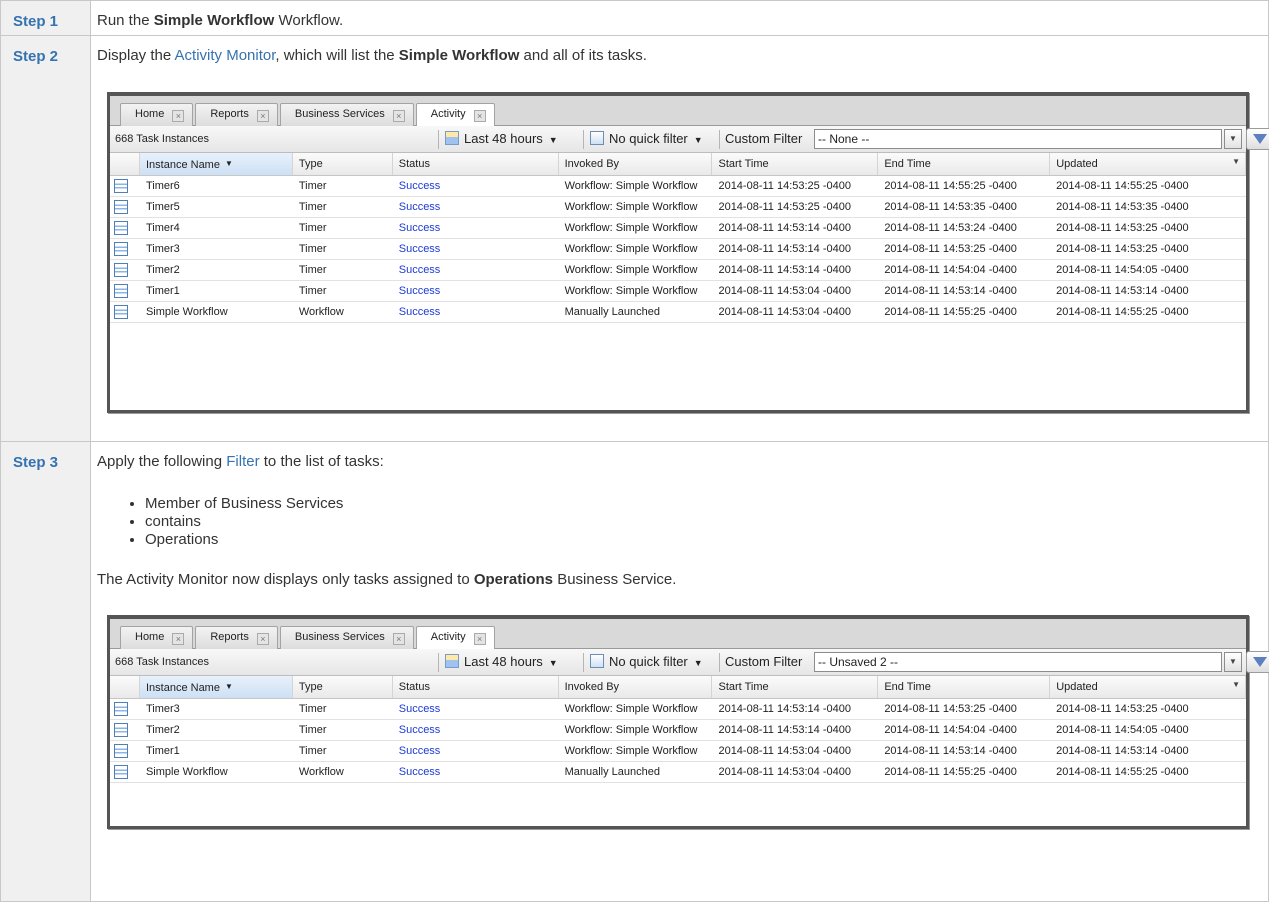 The image size is (1269, 903). What do you see at coordinates (339, 637) in the screenshot?
I see `tab-label: Business Services` at bounding box center [339, 637].